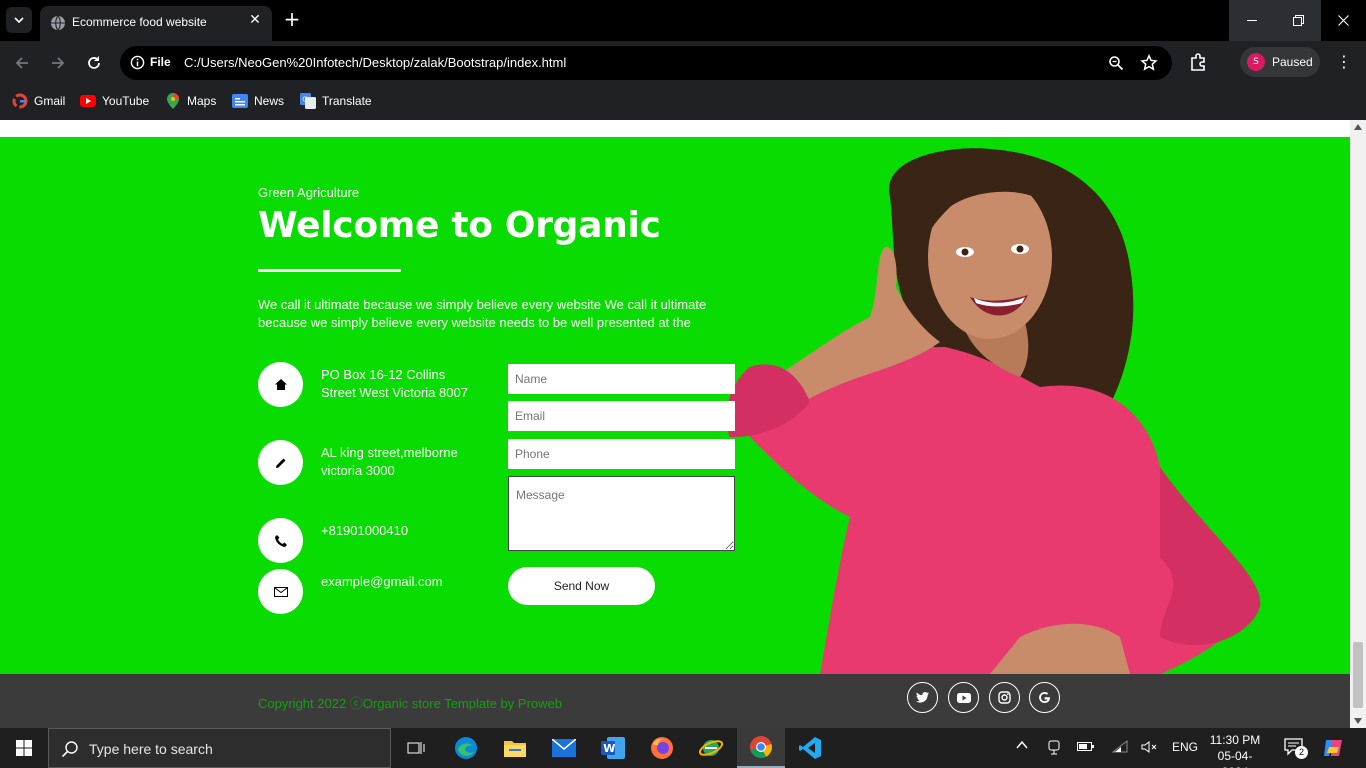 The width and height of the screenshot is (1366, 768). I want to click on instagram-icon, so click(1004, 697).